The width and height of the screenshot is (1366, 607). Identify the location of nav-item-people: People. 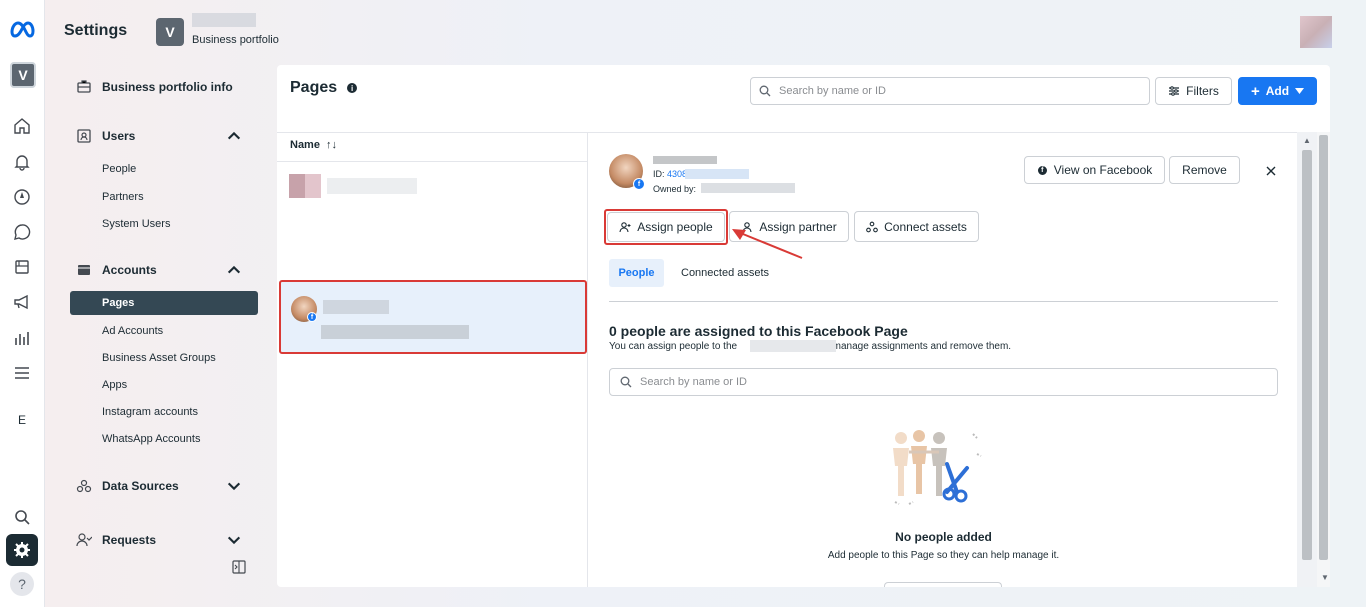
(119, 169).